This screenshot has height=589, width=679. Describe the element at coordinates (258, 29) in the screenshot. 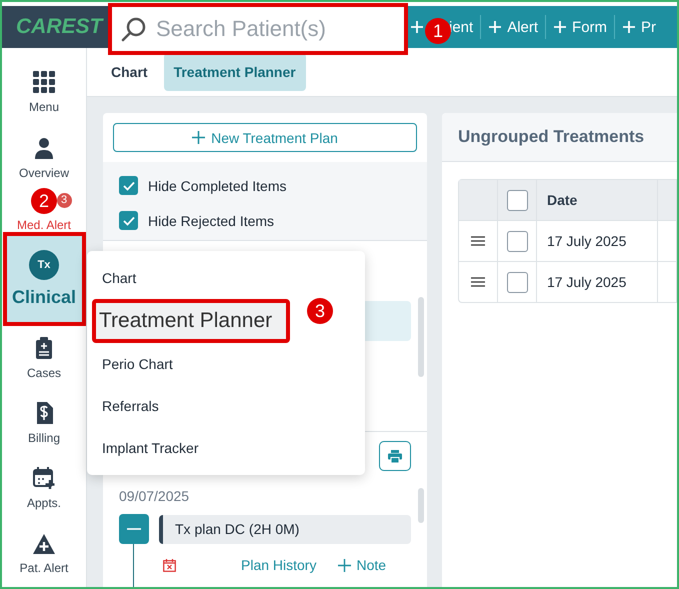

I see `search-field: Search Patient(s)` at that location.